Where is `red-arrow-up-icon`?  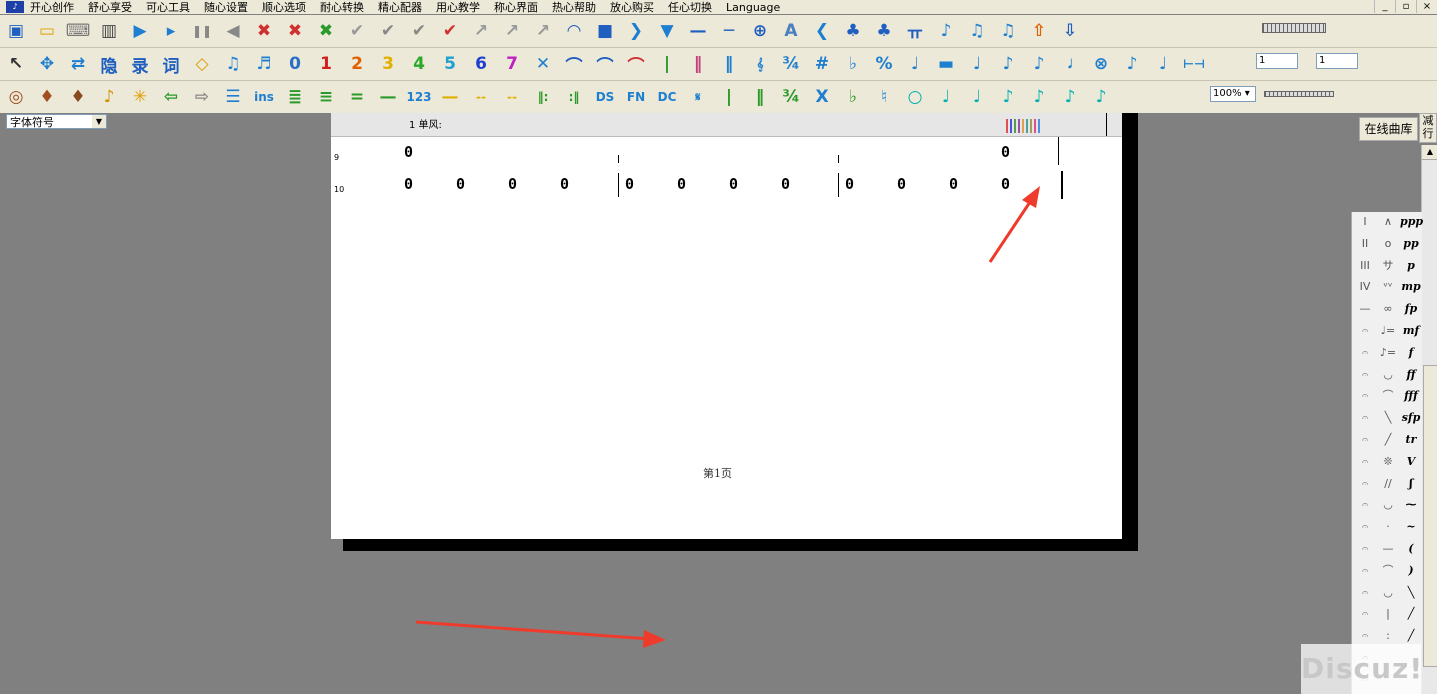 red-arrow-up-icon is located at coordinates (1014, 224).